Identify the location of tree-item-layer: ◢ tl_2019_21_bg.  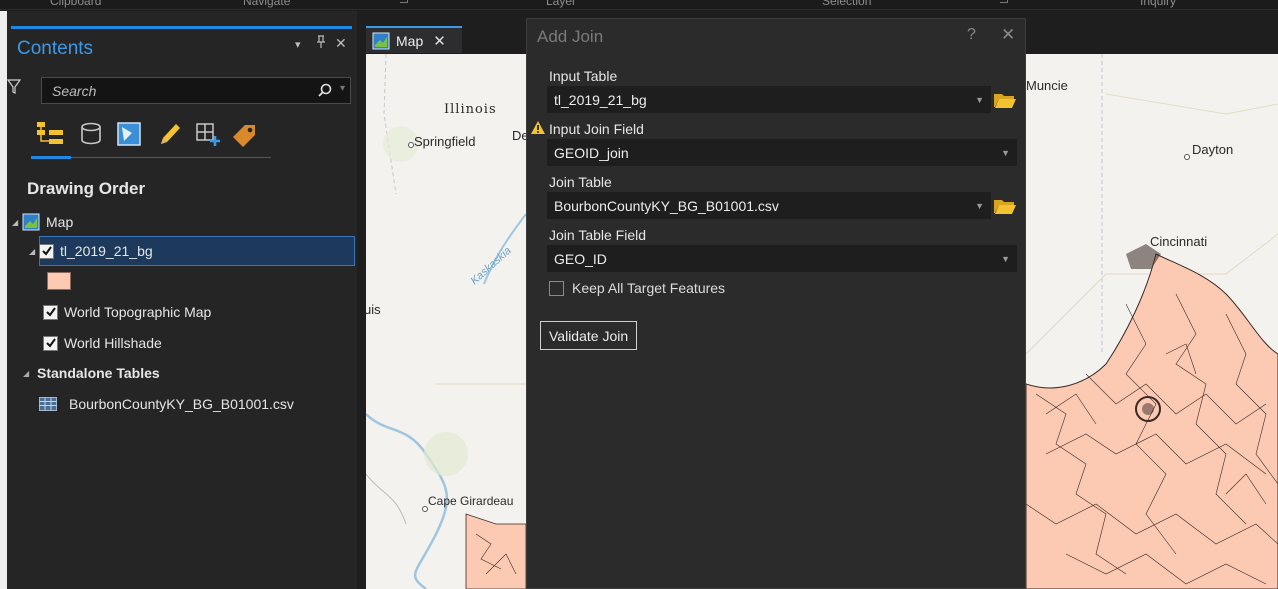
(91, 251).